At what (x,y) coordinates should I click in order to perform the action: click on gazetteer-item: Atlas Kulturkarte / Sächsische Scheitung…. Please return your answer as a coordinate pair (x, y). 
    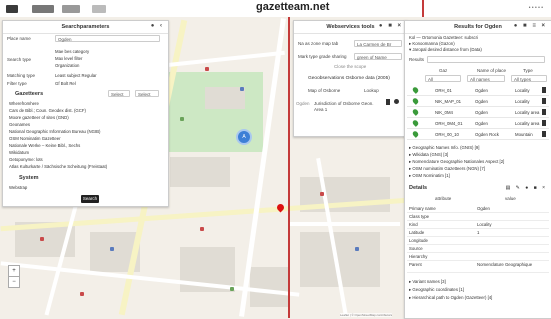
    Looking at the image, I should click on (58, 166).